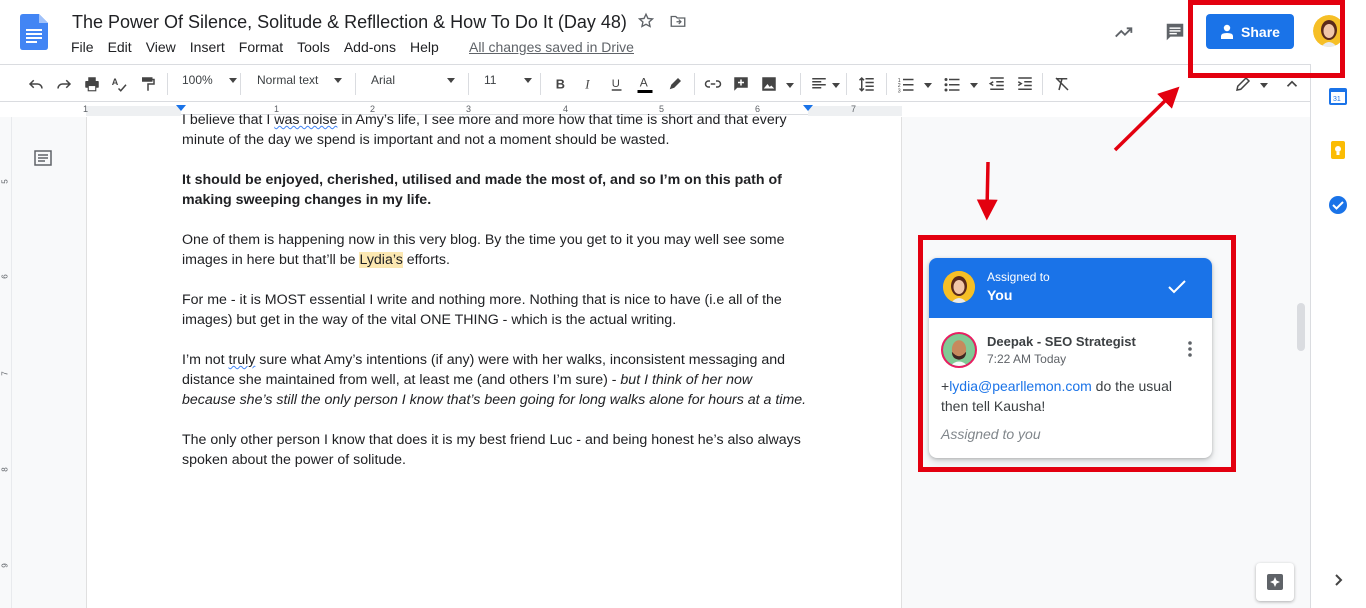 The width and height of the screenshot is (1366, 608). What do you see at coordinates (288, 80) in the screenshot?
I see `style-value: Normal text` at bounding box center [288, 80].